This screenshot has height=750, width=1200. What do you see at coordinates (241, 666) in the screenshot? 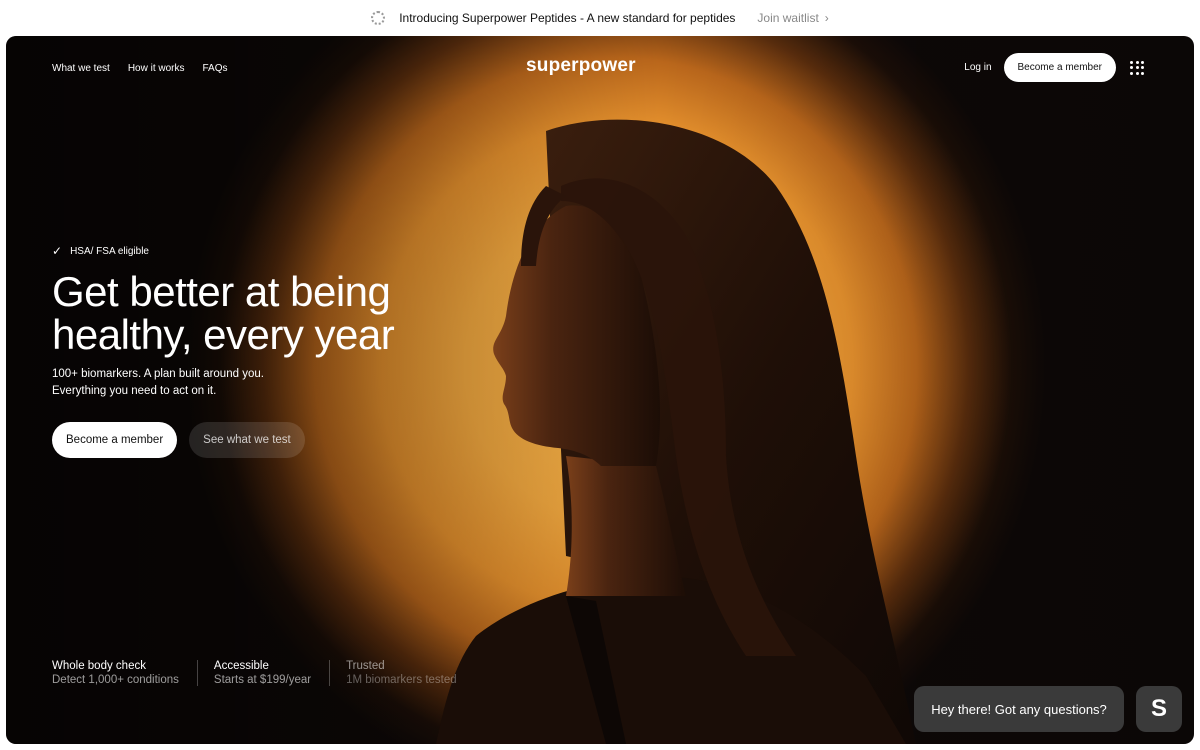
I see `stat-title: Accessible` at bounding box center [241, 666].